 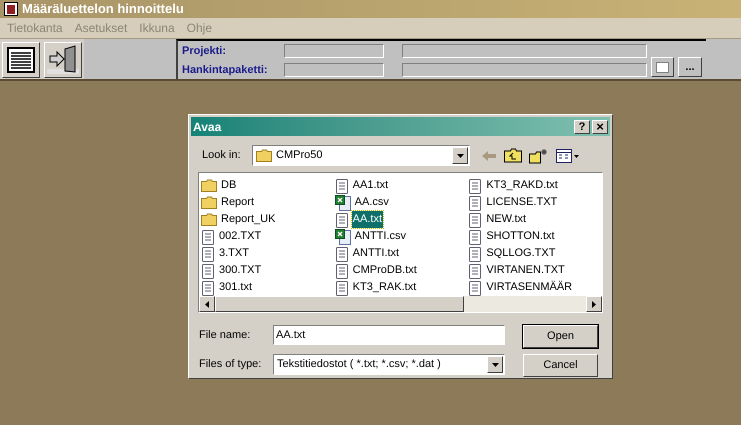 What do you see at coordinates (389, 335) in the screenshot?
I see `file-name-input: AA.txt` at bounding box center [389, 335].